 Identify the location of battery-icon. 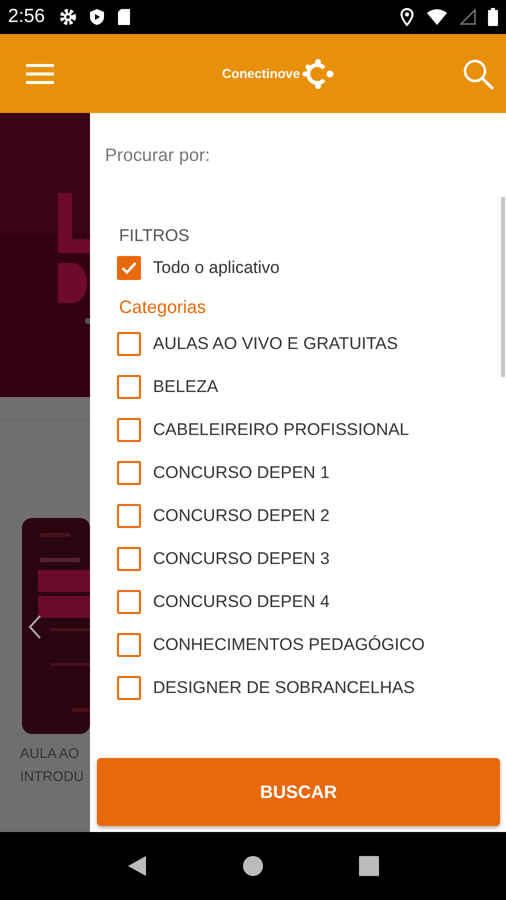
(493, 17).